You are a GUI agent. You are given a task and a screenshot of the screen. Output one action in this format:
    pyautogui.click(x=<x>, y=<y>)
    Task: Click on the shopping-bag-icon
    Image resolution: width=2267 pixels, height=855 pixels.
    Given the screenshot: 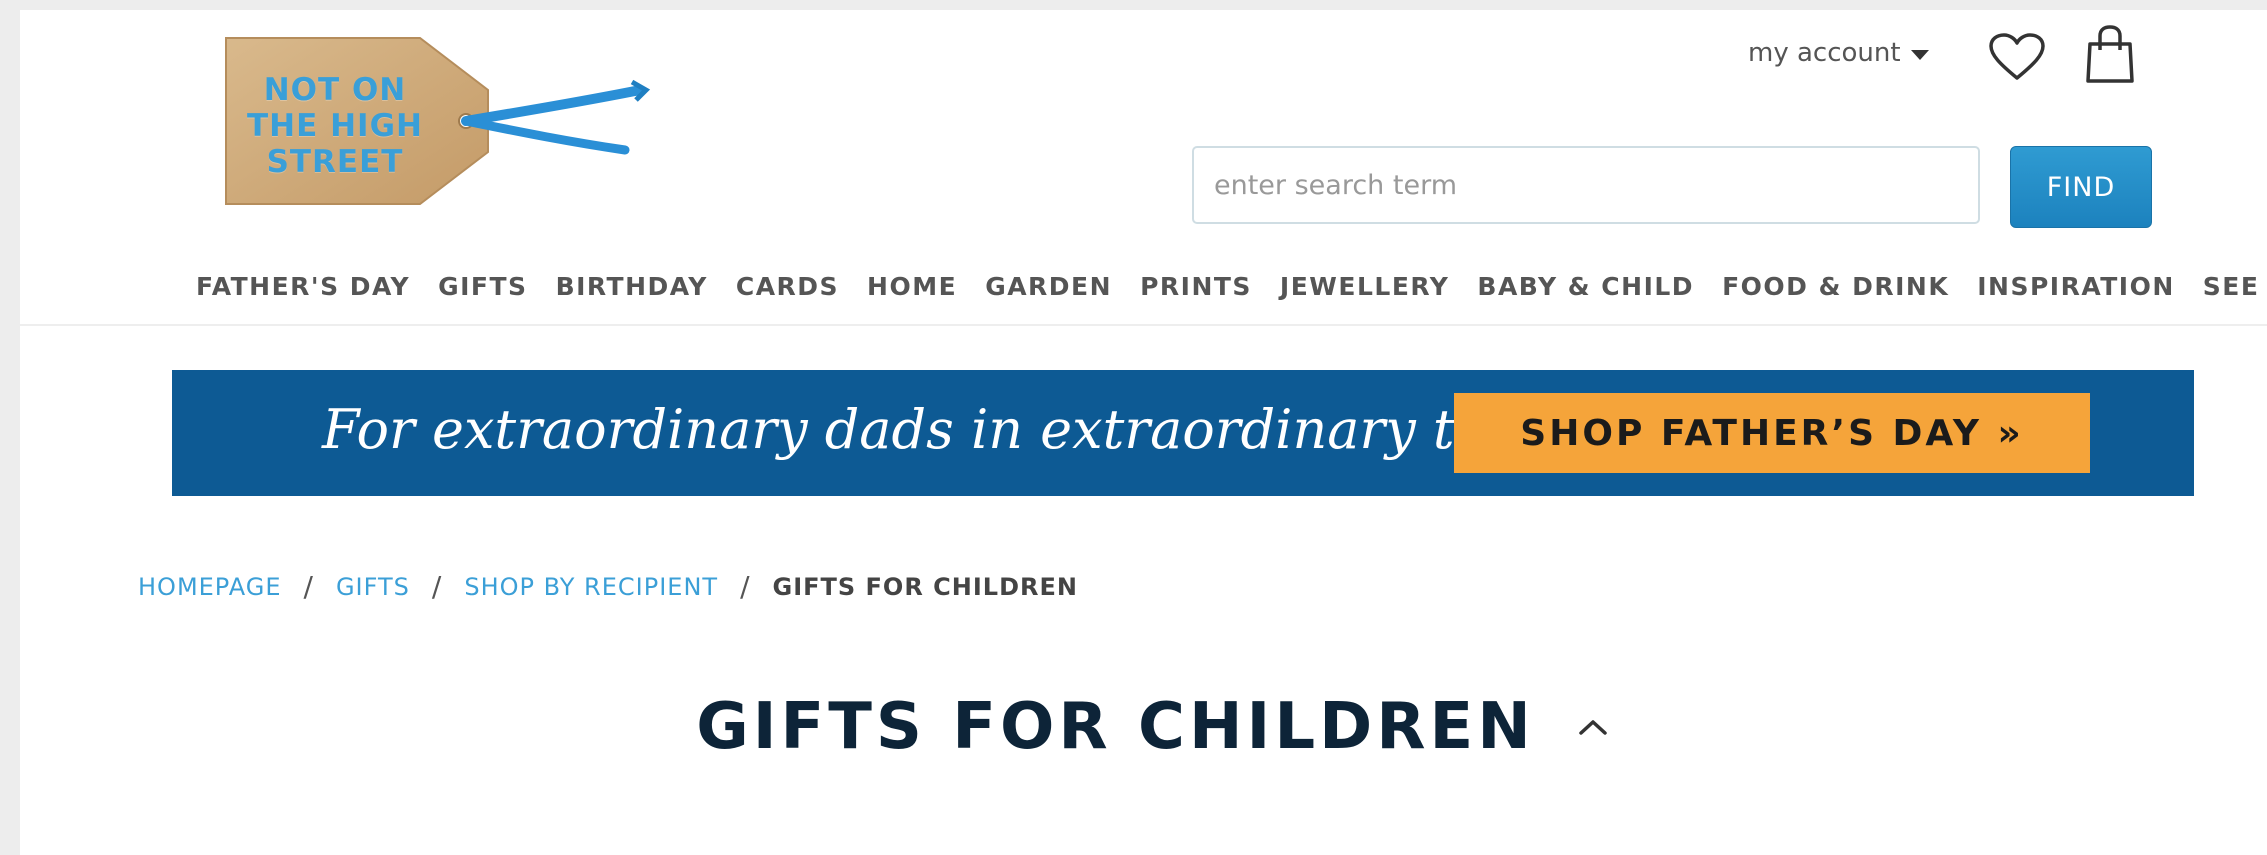 What is the action you would take?
    pyautogui.click(x=2110, y=54)
    